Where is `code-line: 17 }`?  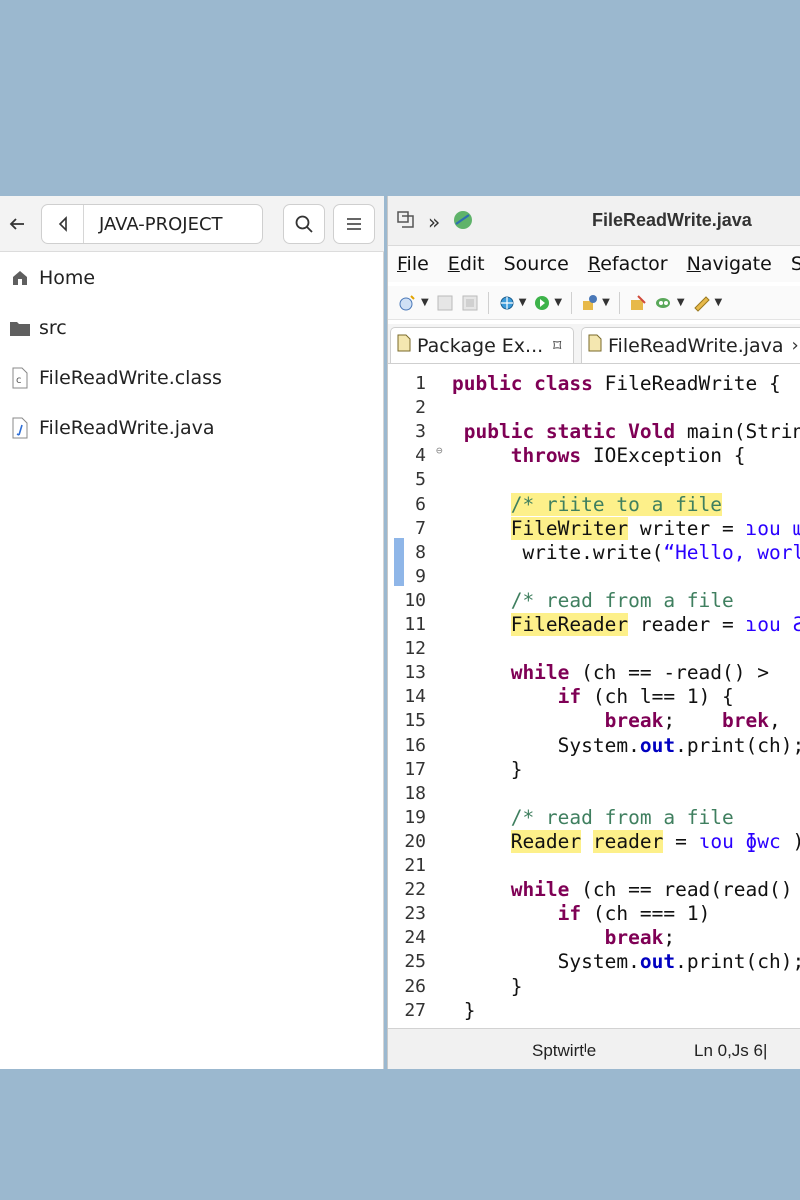
code-line: 17 } is located at coordinates (594, 770).